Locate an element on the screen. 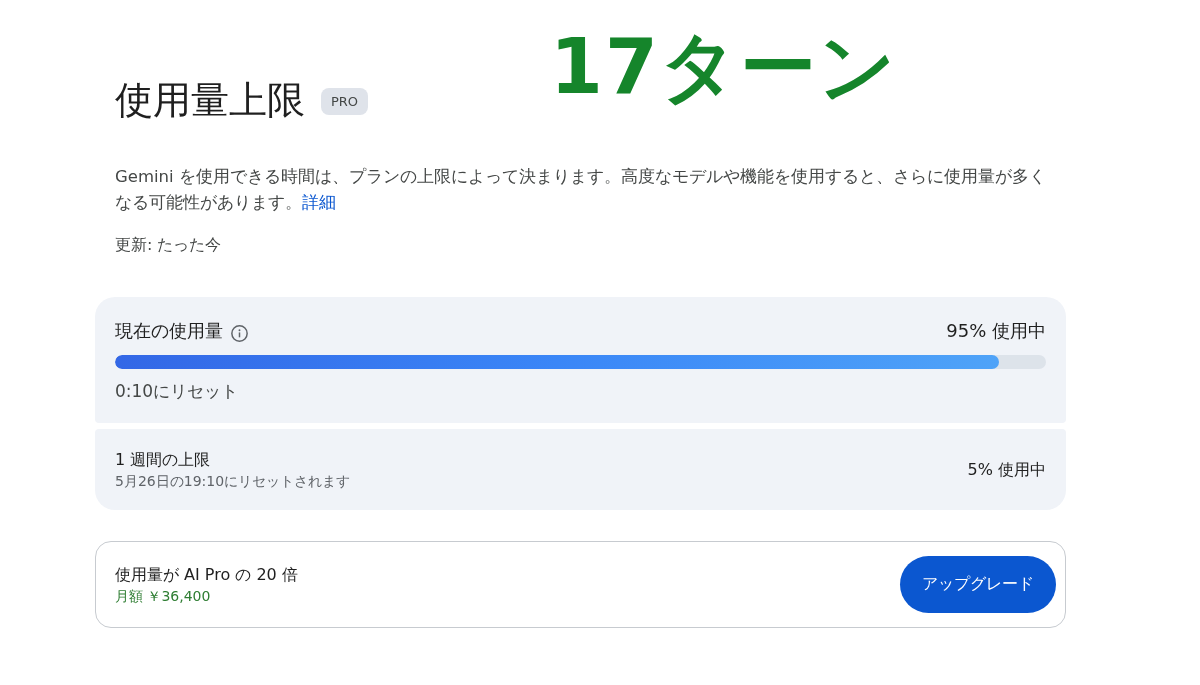 The width and height of the screenshot is (1200, 685). plan-badge: PRO is located at coordinates (345, 101).